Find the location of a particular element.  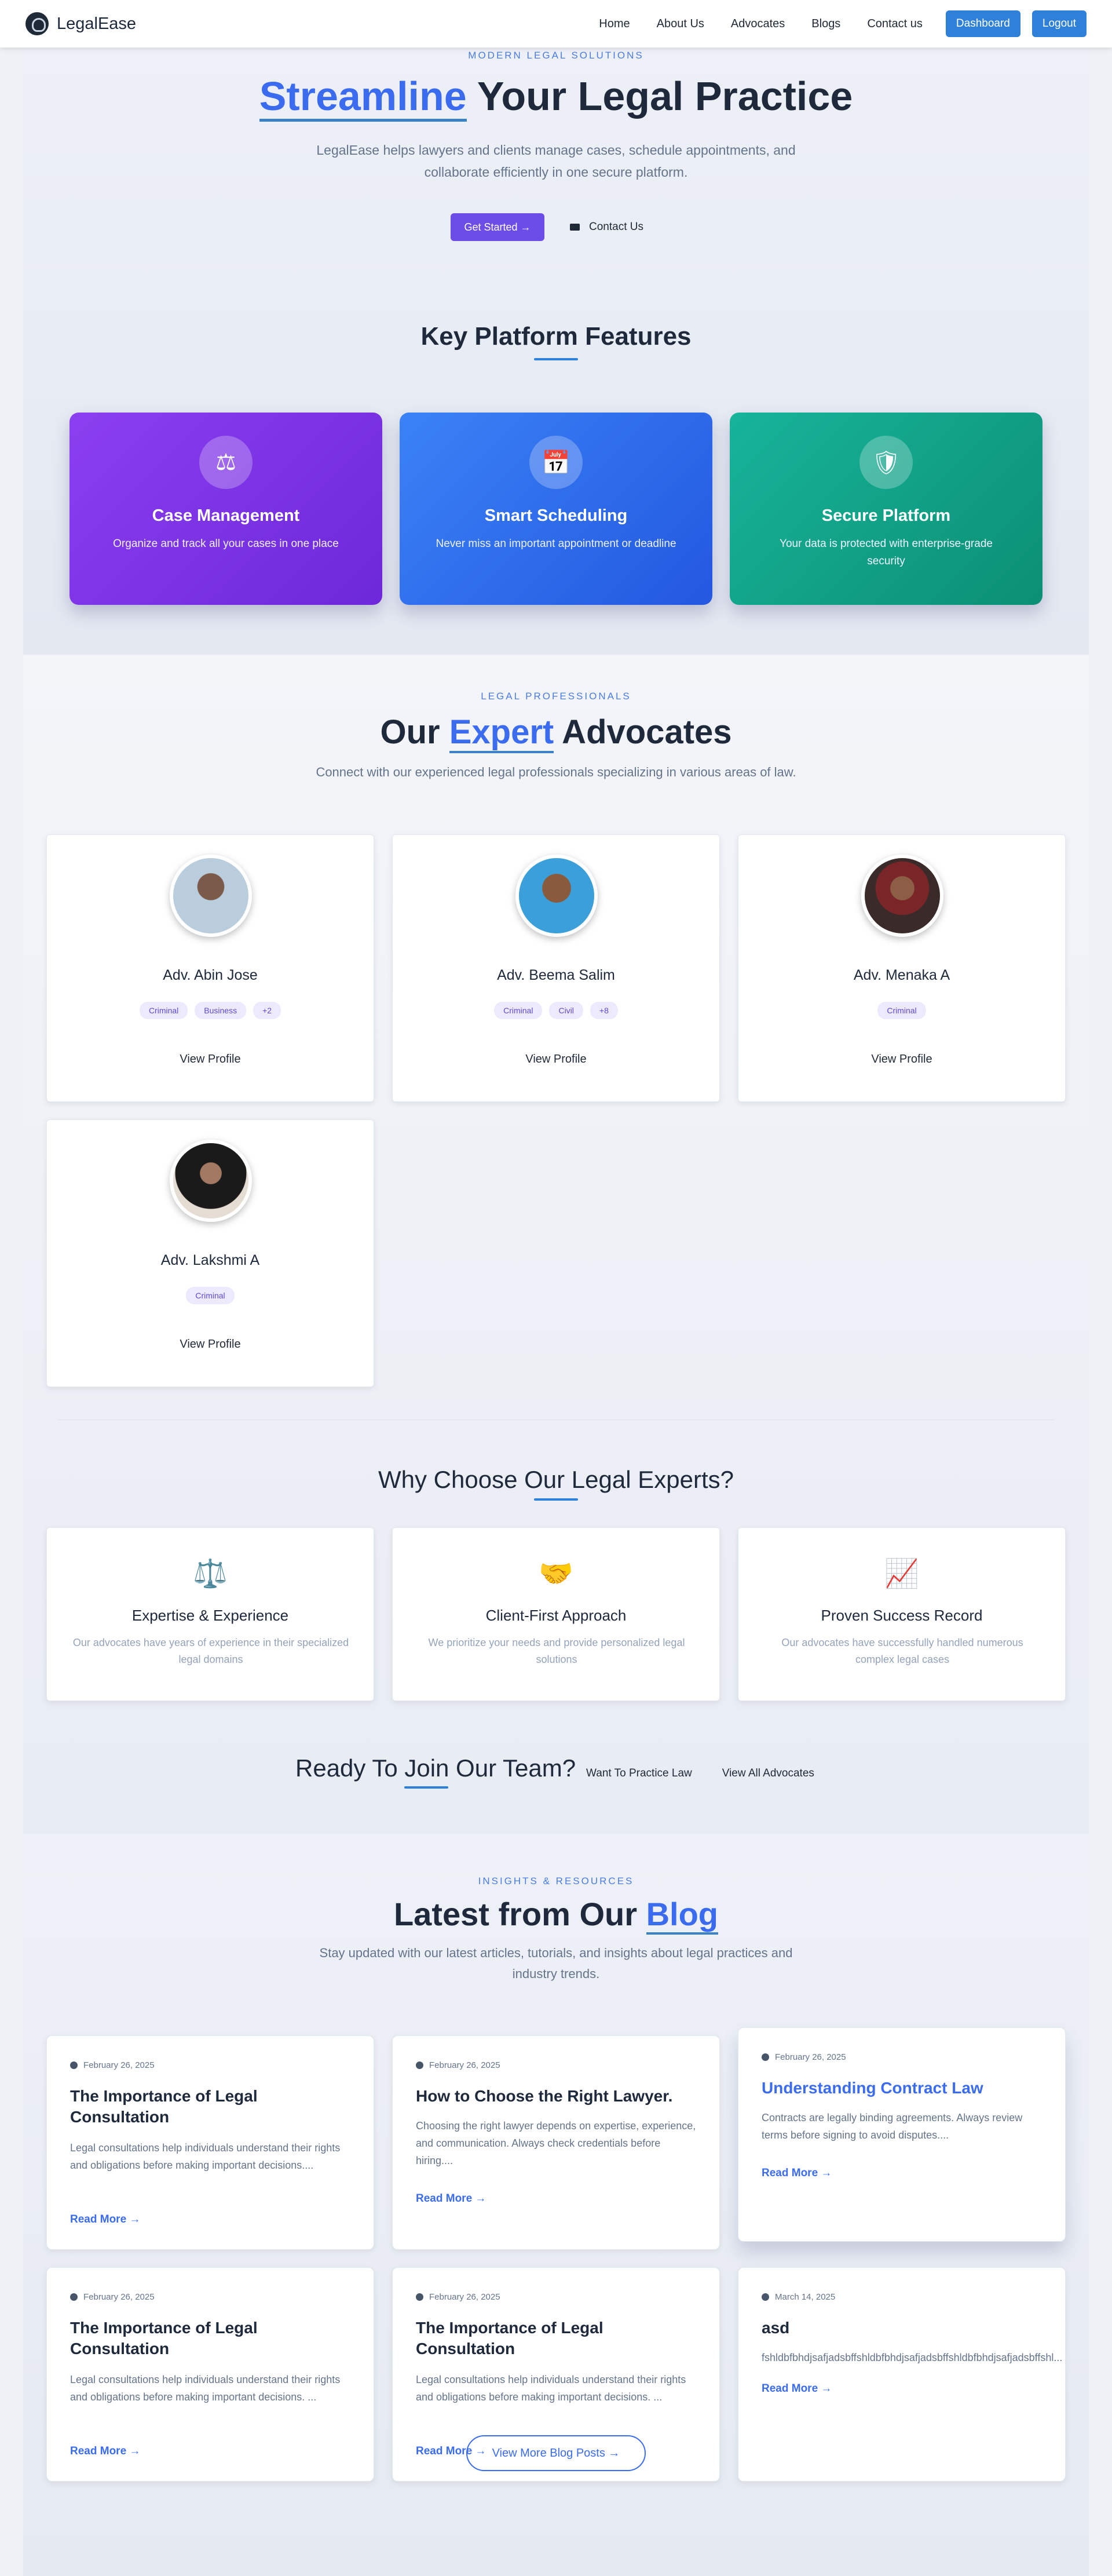

blog-title: Latest from Our Blog is located at coordinates (556, 1915).